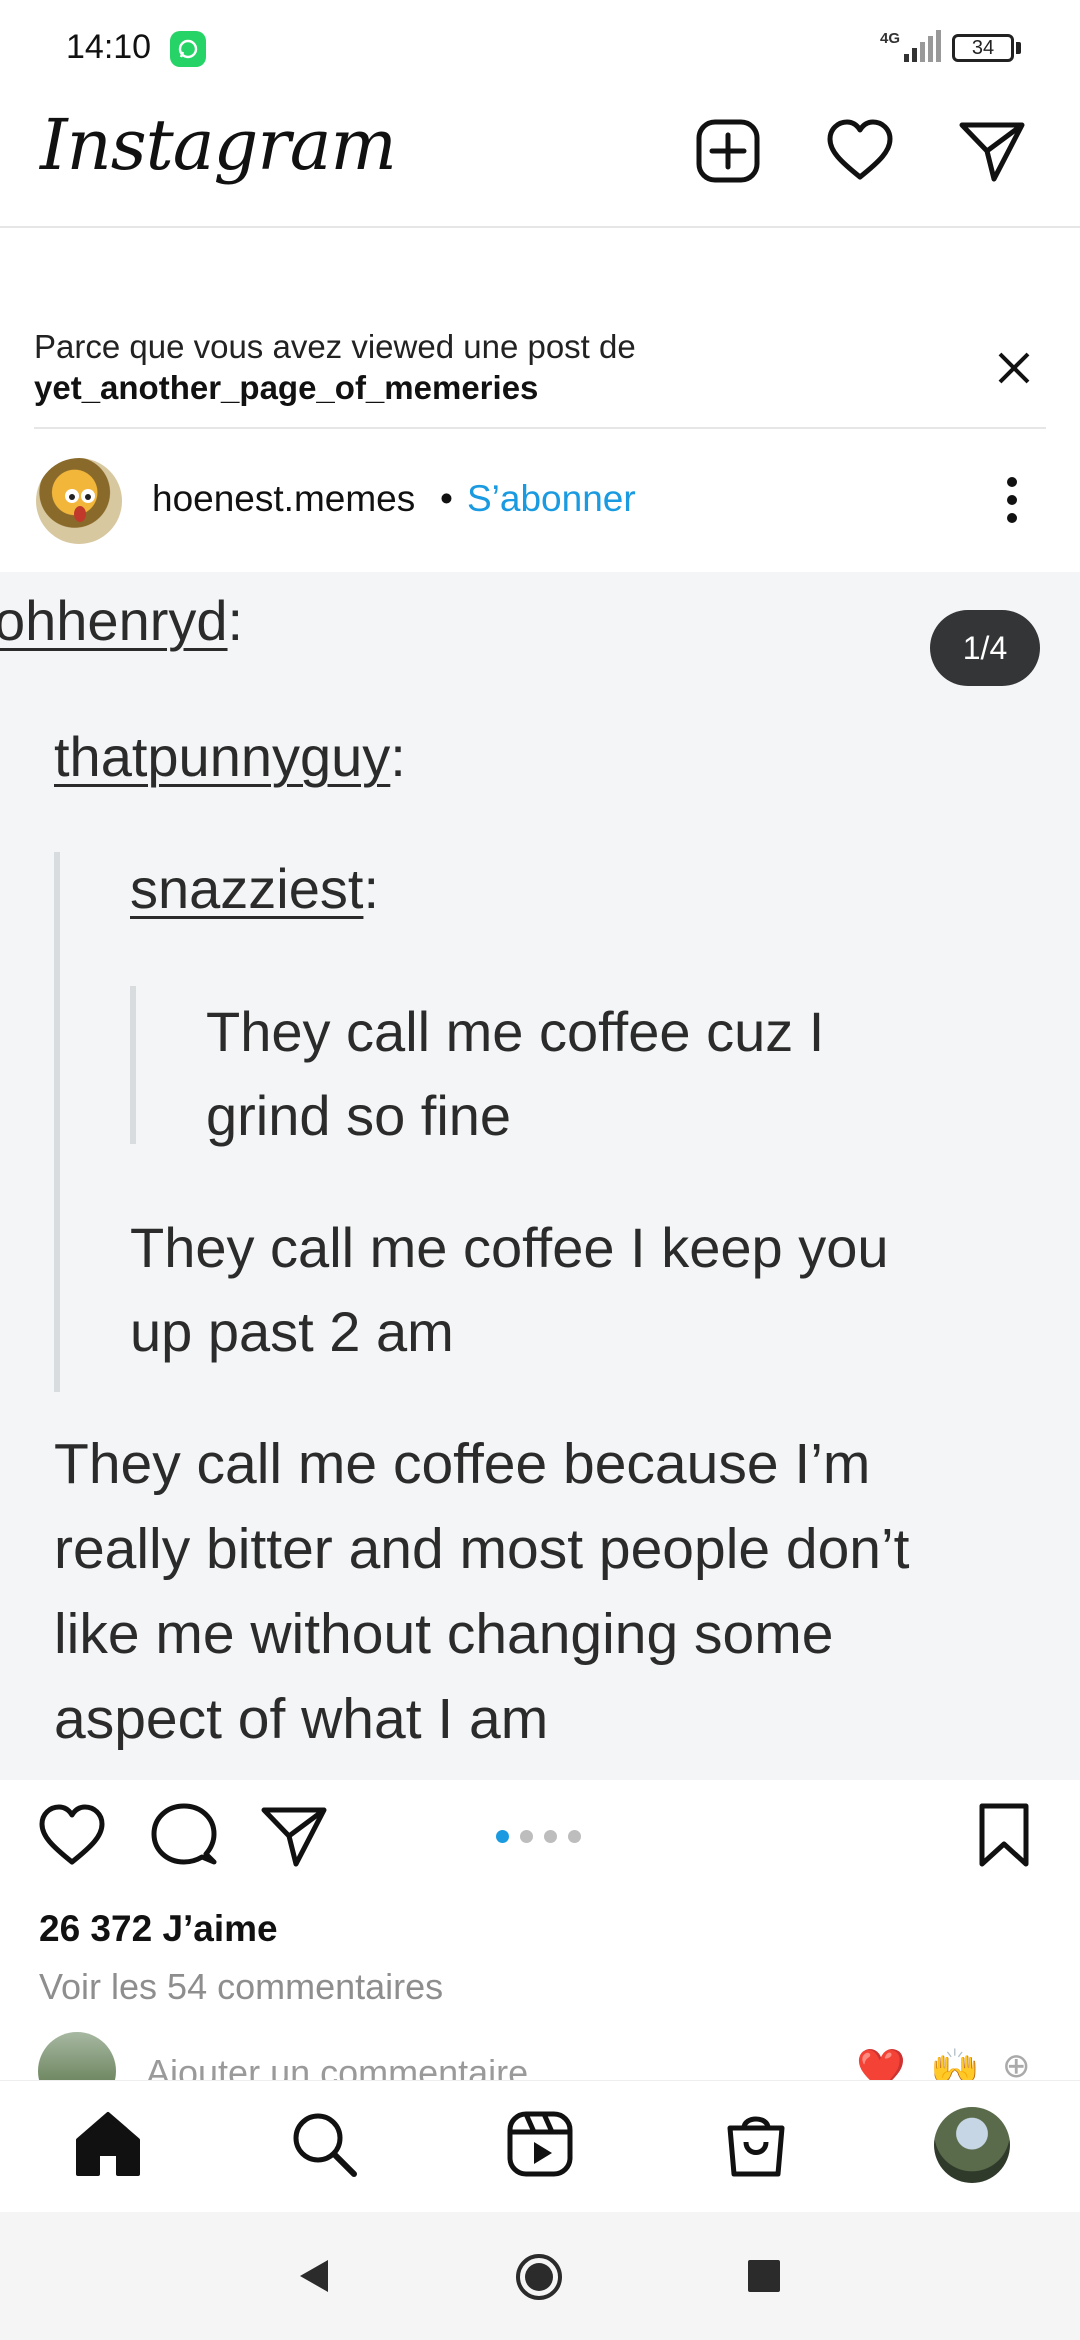 This screenshot has height=2340, width=1080. What do you see at coordinates (158, 1929) in the screenshot?
I see `likes-count: 26 372 J’aime` at bounding box center [158, 1929].